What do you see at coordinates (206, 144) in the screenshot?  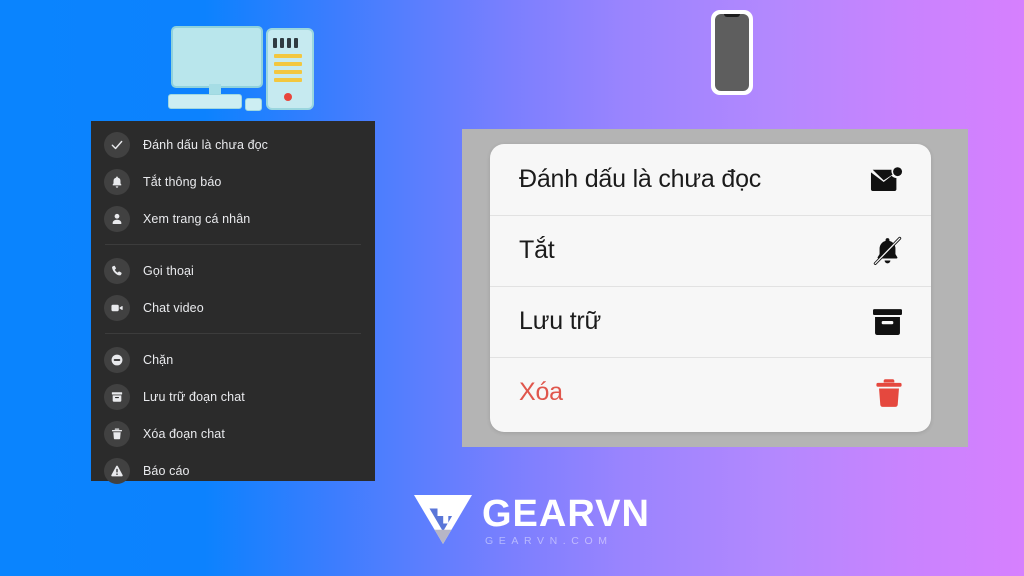 I see `menu-item-label: Đánh dấu là chưa đọc` at bounding box center [206, 144].